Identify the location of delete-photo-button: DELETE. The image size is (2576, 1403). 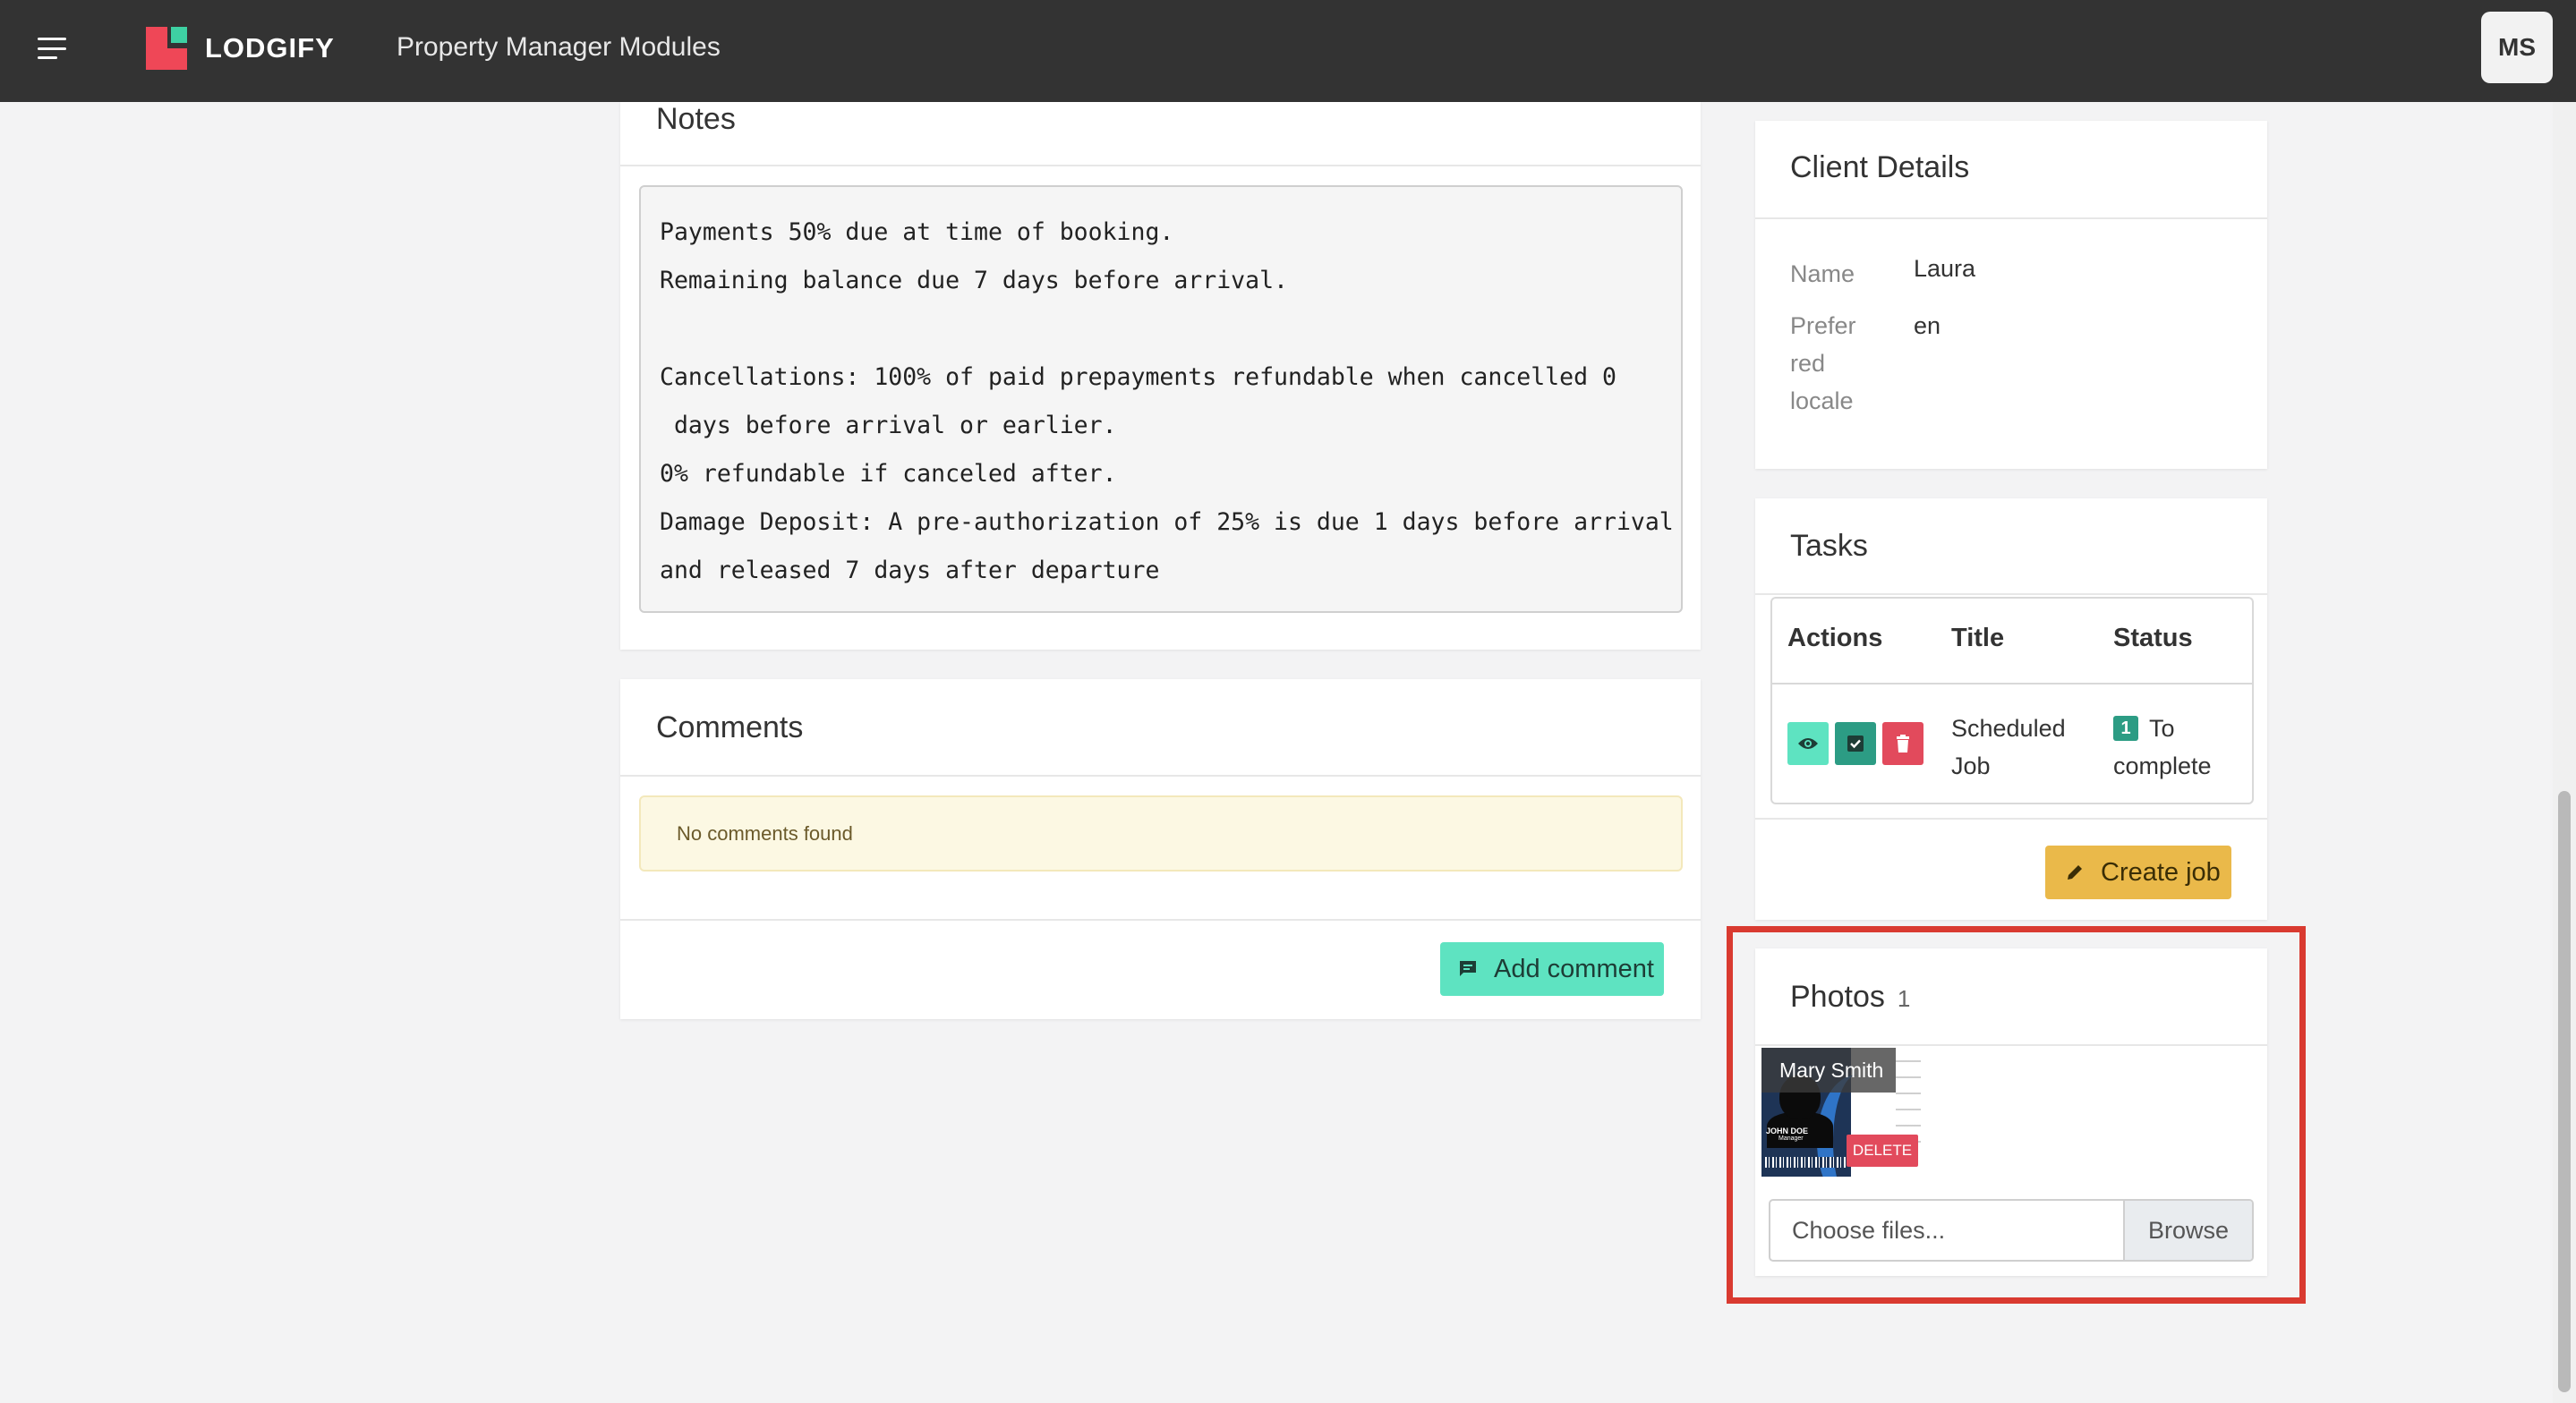
(1882, 1151).